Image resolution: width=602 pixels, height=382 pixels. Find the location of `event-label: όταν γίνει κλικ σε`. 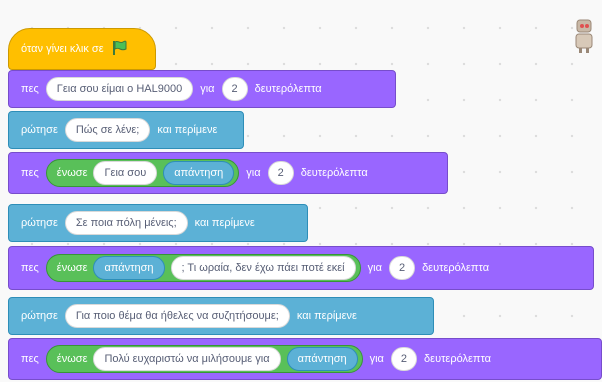

event-label: όταν γίνει κλικ σε is located at coordinates (62, 49).